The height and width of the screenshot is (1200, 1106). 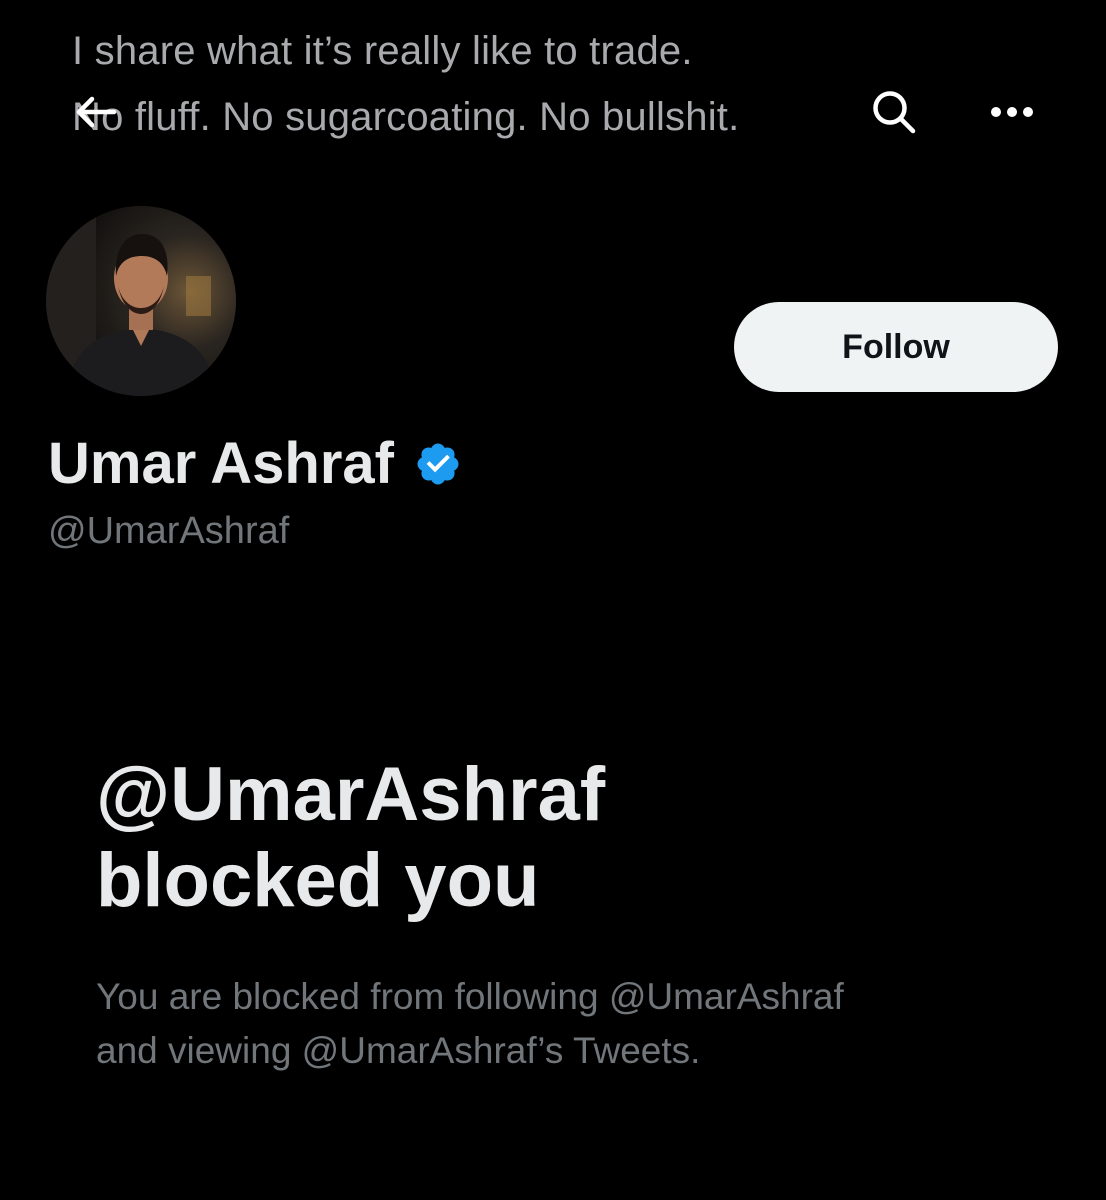 What do you see at coordinates (351, 794) in the screenshot?
I see `blocked-title-line-1: @UmarAshraf` at bounding box center [351, 794].